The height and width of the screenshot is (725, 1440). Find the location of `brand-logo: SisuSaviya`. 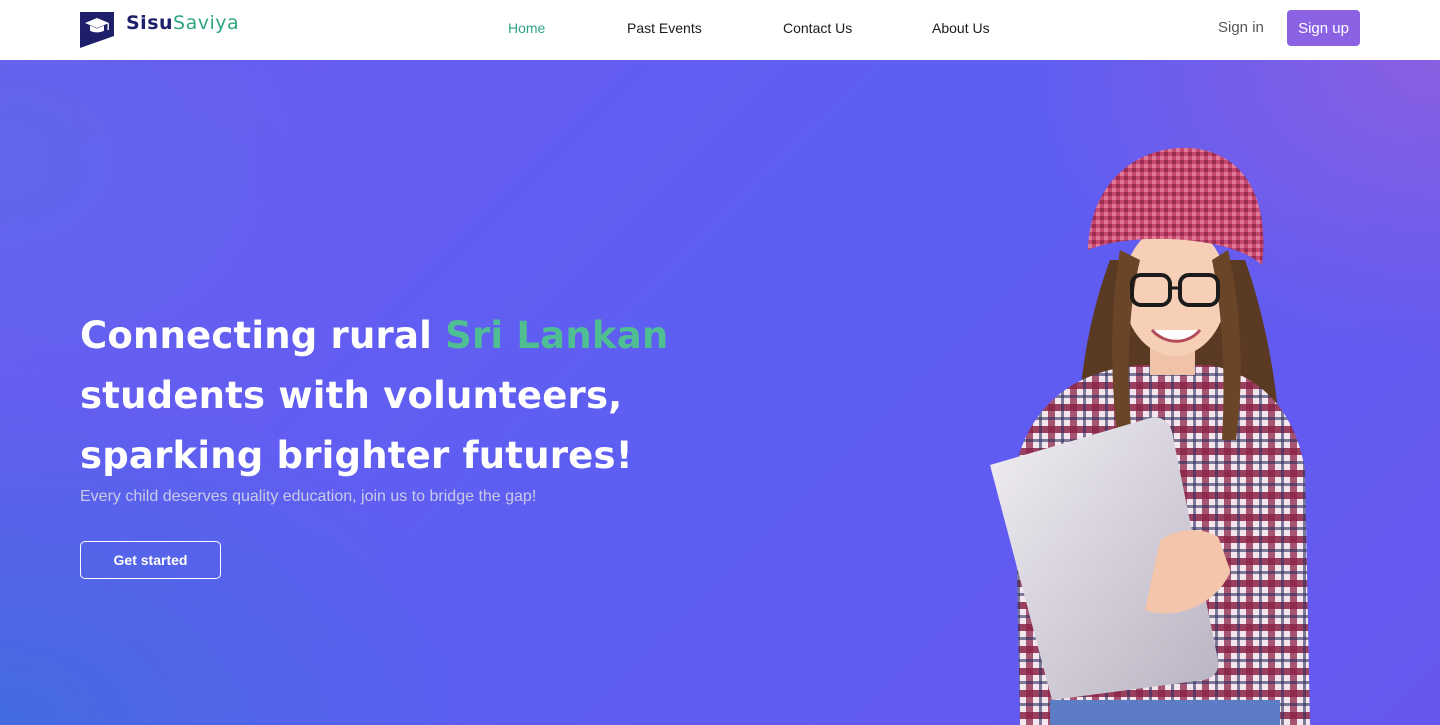

brand-logo: SisuSaviya is located at coordinates (159, 30).